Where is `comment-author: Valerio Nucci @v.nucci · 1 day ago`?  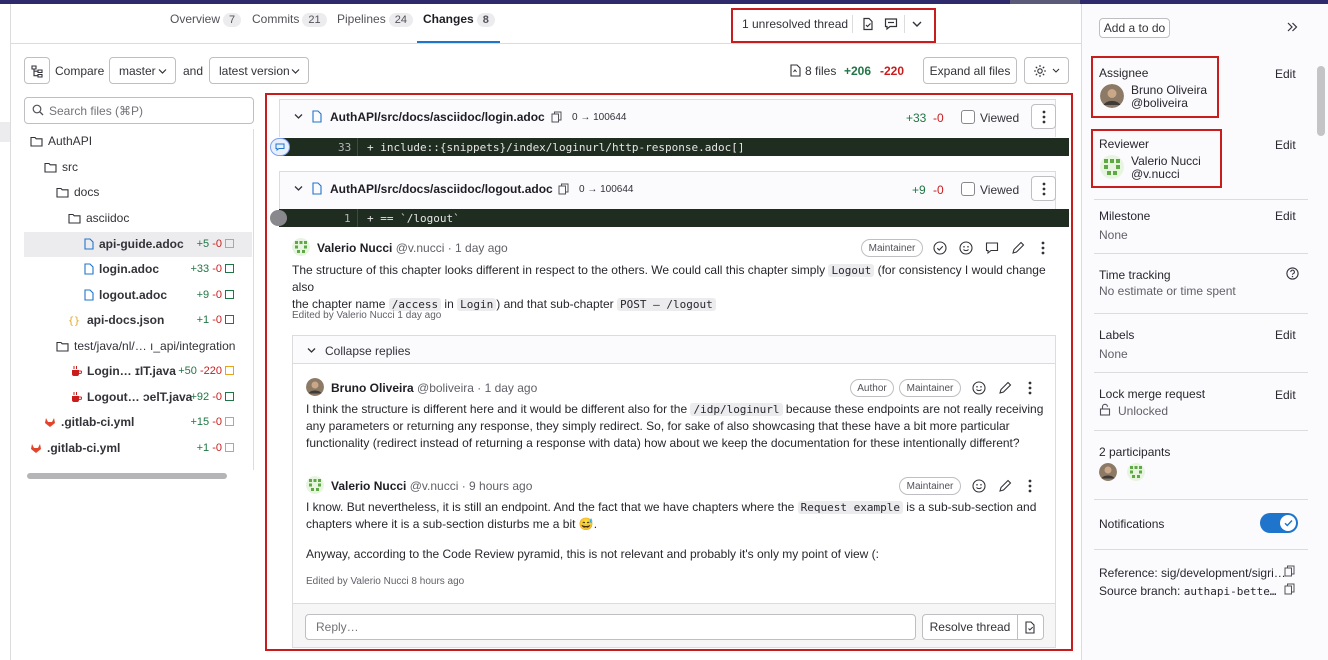
comment-author: Valerio Nucci @v.nucci · 1 day ago is located at coordinates (412, 248).